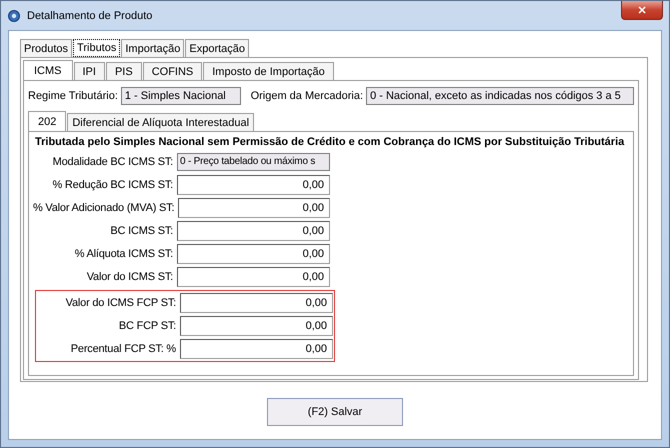 This screenshot has height=448, width=670. Describe the element at coordinates (89, 16) in the screenshot. I see `window-title: Detalhamento de Produto` at that location.